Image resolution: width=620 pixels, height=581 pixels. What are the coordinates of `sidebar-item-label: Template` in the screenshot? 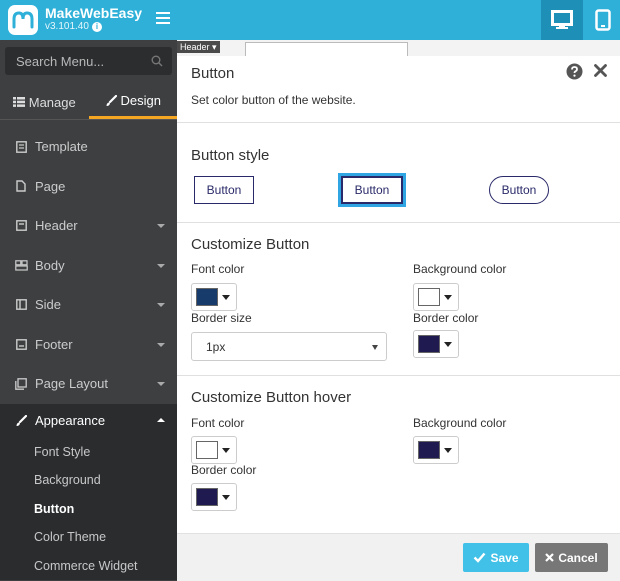 It's located at (61, 147).